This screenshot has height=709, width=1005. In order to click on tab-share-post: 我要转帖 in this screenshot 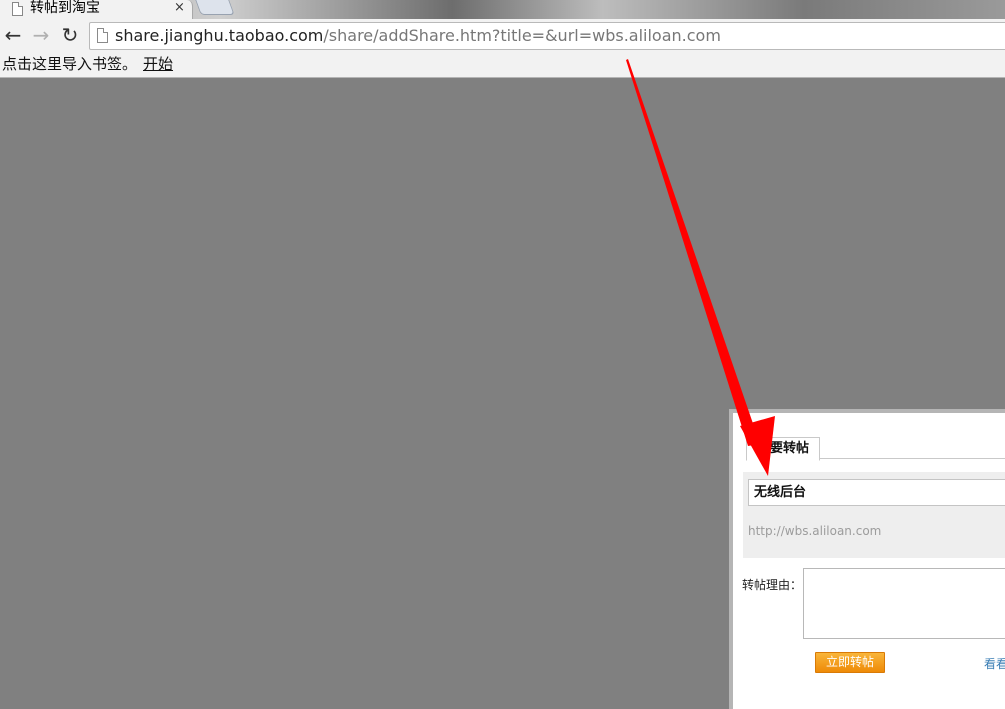, I will do `click(783, 449)`.